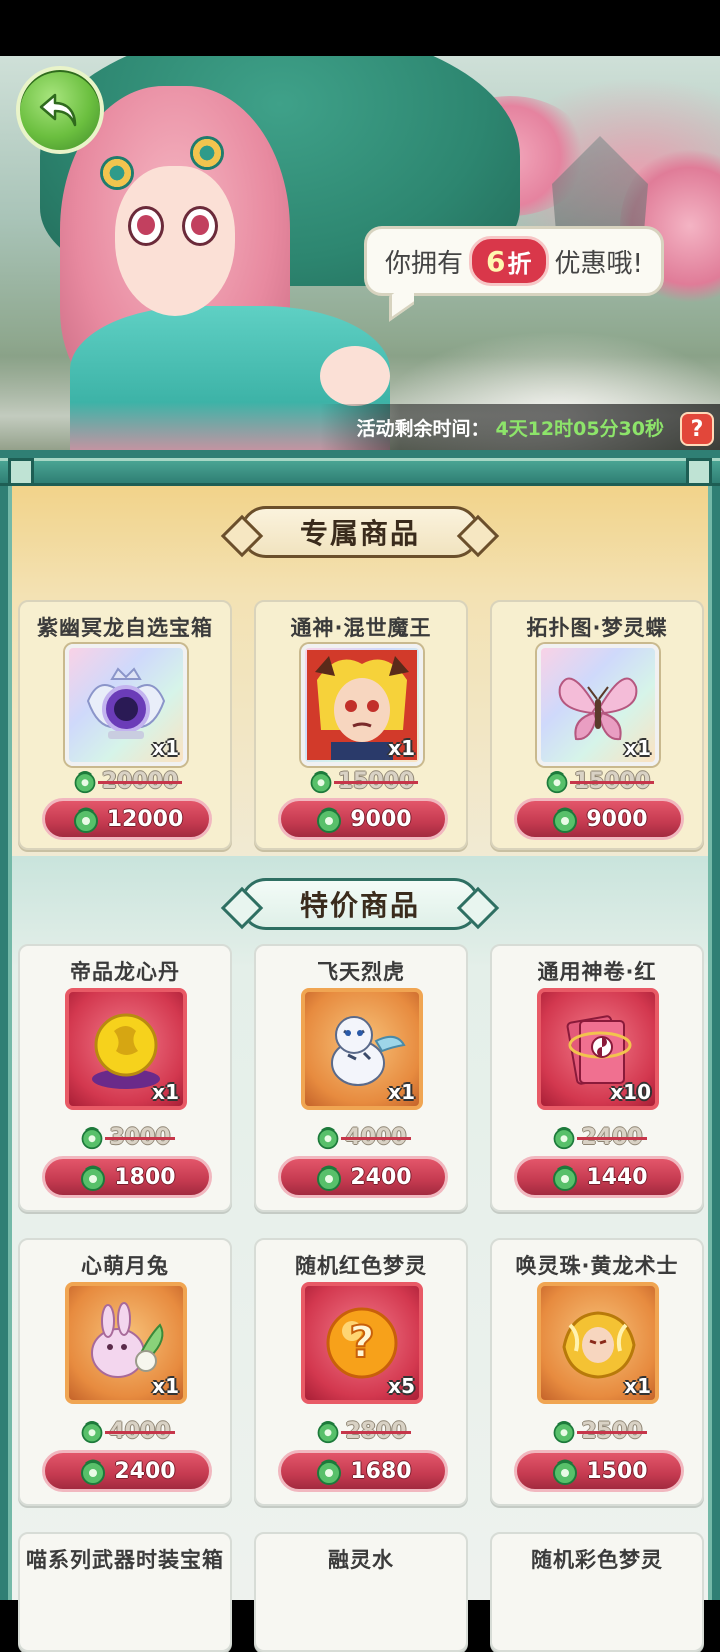 The height and width of the screenshot is (1652, 720). I want to click on original-price: 4000, so click(125, 1431).